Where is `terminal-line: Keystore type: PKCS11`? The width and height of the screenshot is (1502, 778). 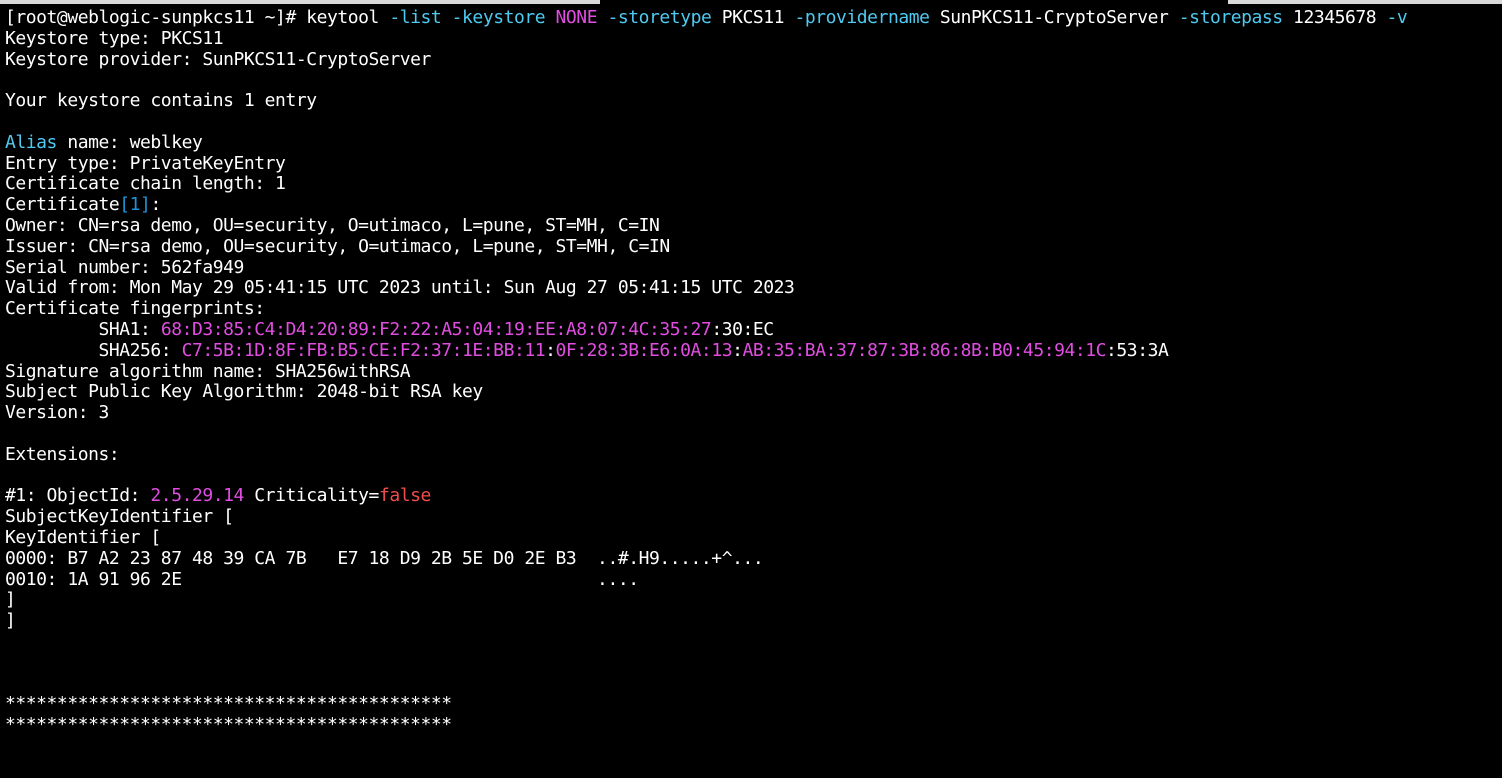 terminal-line: Keystore type: PKCS11 is located at coordinates (752, 38).